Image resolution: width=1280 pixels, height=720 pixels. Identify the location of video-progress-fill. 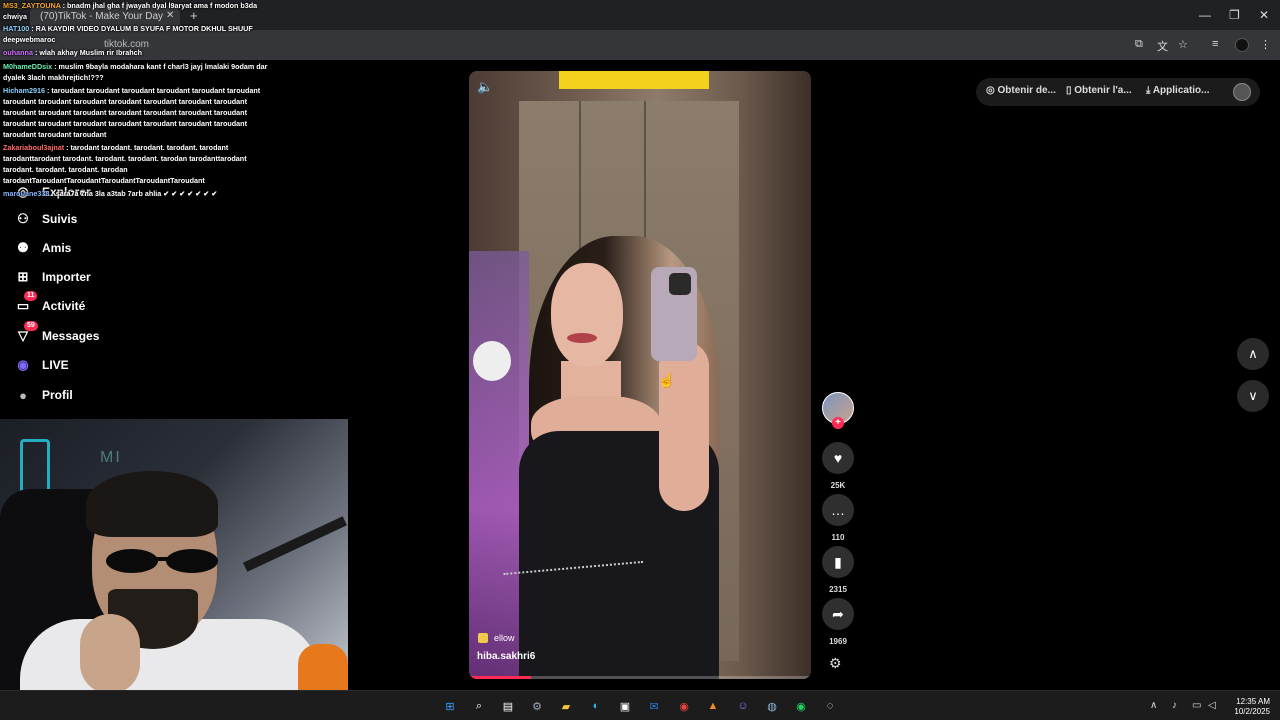
(500, 677).